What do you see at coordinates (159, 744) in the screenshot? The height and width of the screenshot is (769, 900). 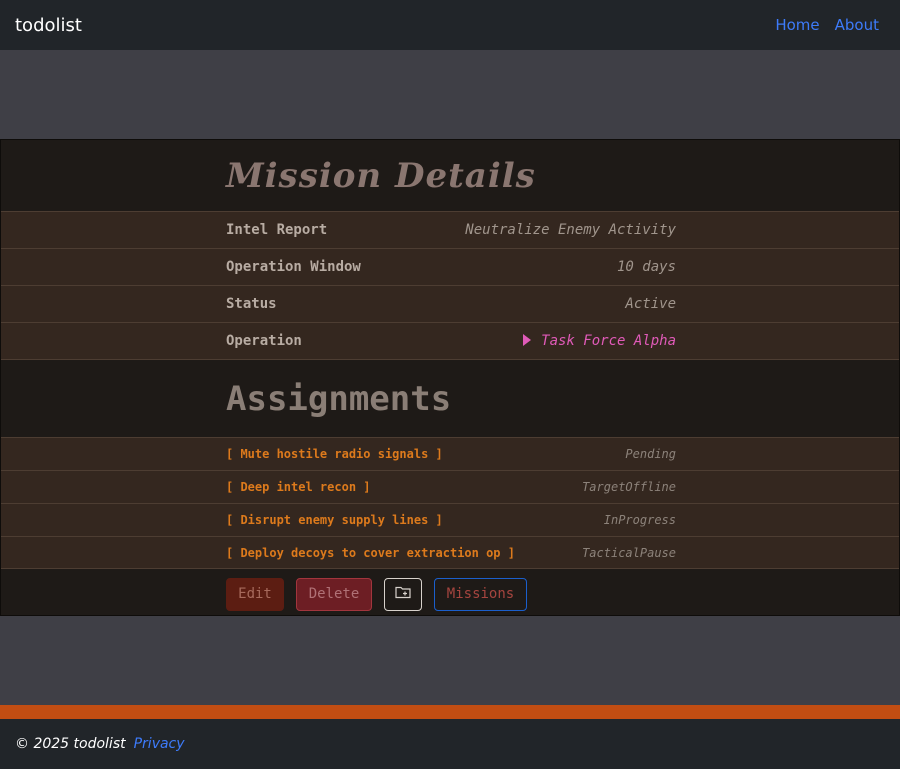 I see `privacy-link: Privacy` at bounding box center [159, 744].